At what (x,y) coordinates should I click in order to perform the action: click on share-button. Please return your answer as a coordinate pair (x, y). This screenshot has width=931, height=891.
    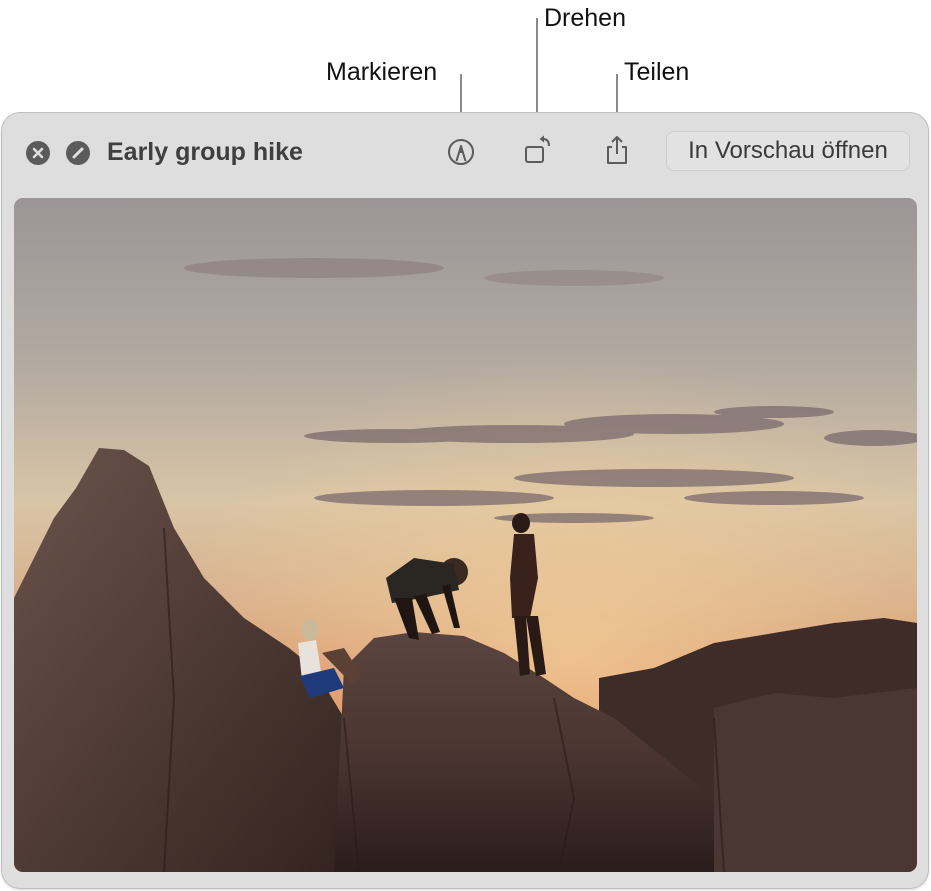
    Looking at the image, I should click on (617, 151).